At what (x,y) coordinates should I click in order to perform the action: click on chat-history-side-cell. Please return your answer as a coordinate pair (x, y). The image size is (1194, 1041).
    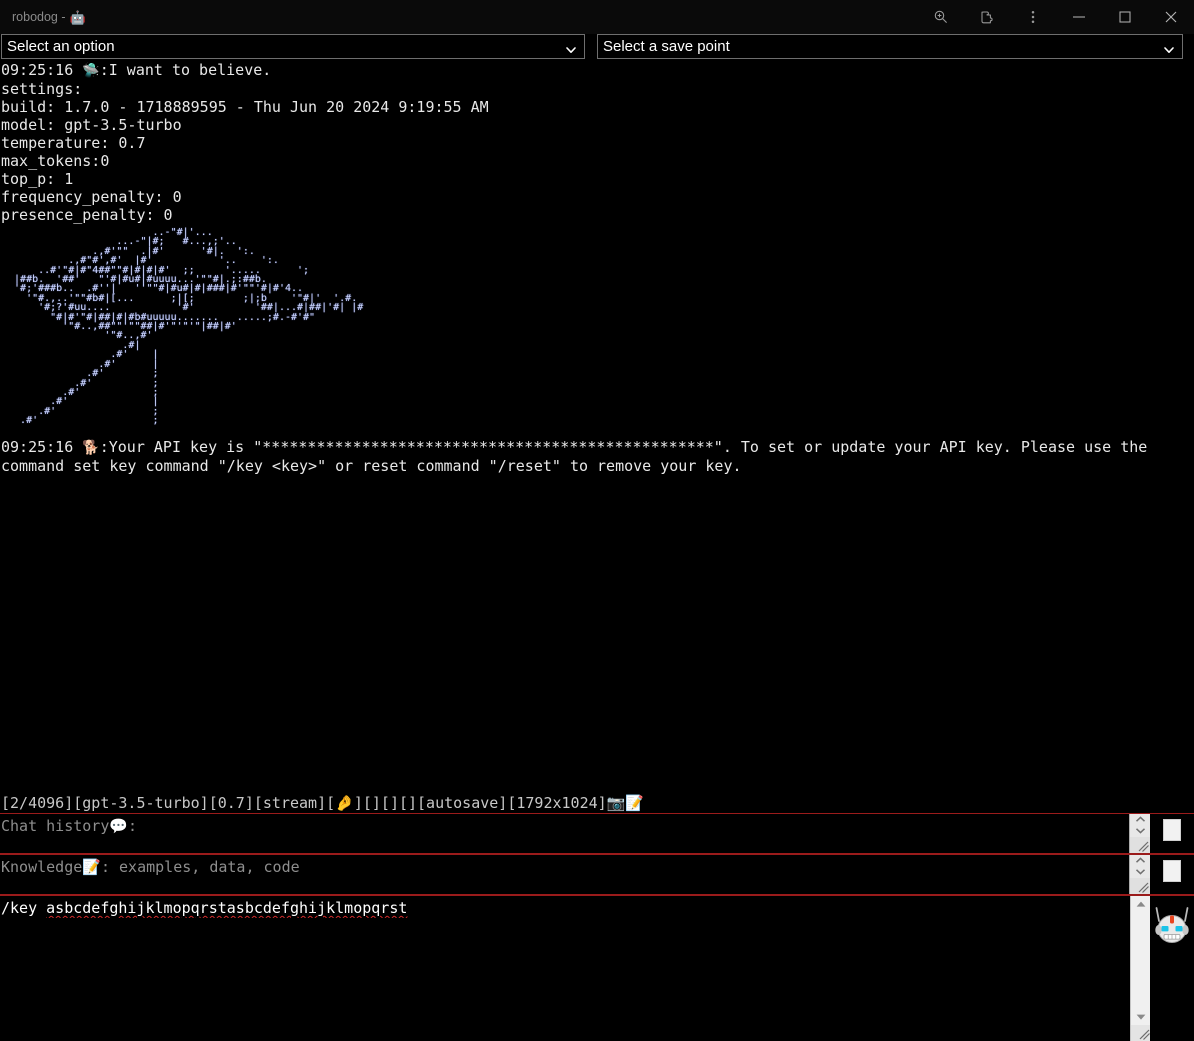
    Looking at the image, I should click on (1172, 833).